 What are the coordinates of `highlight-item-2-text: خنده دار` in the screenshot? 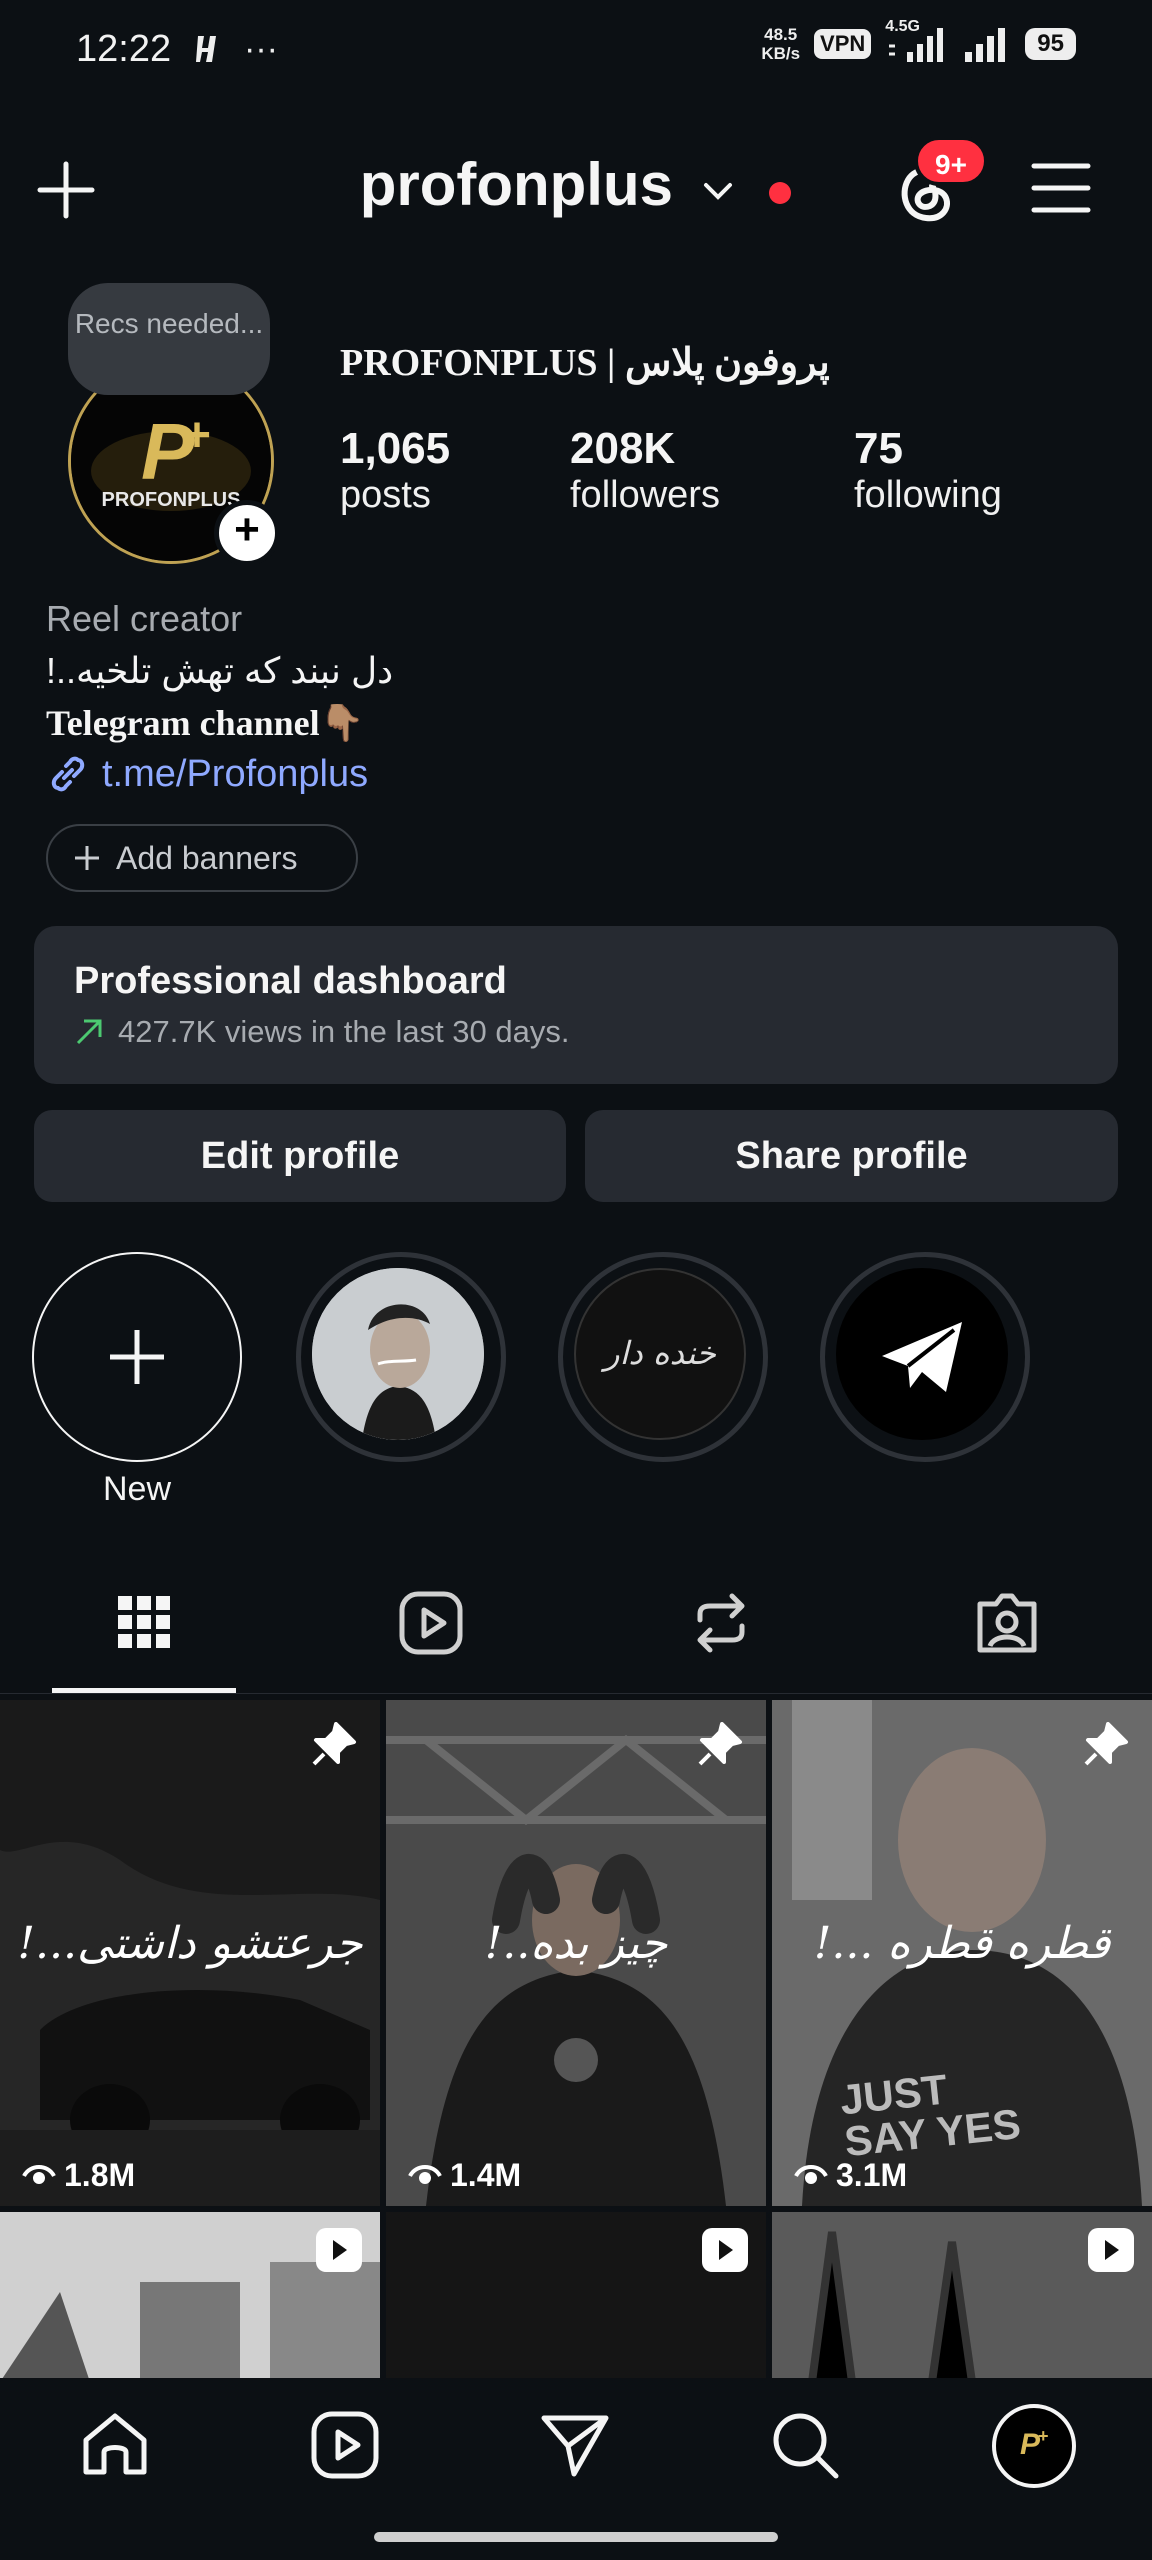 It's located at (660, 1353).